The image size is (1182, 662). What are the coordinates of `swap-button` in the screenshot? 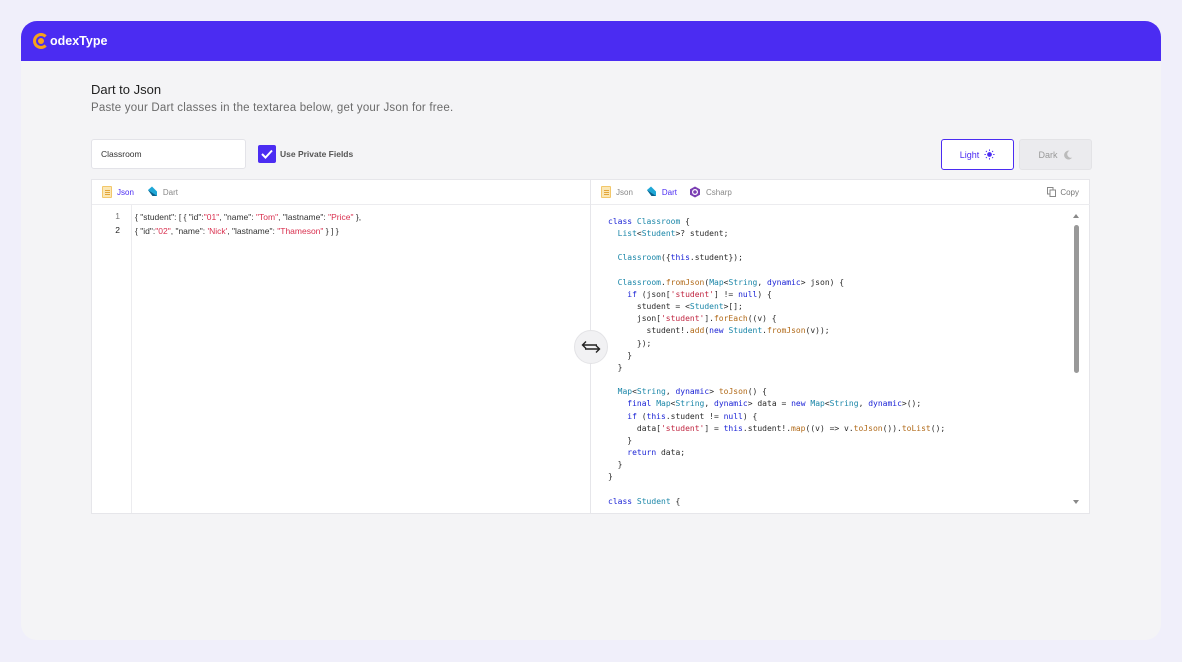 It's located at (591, 347).